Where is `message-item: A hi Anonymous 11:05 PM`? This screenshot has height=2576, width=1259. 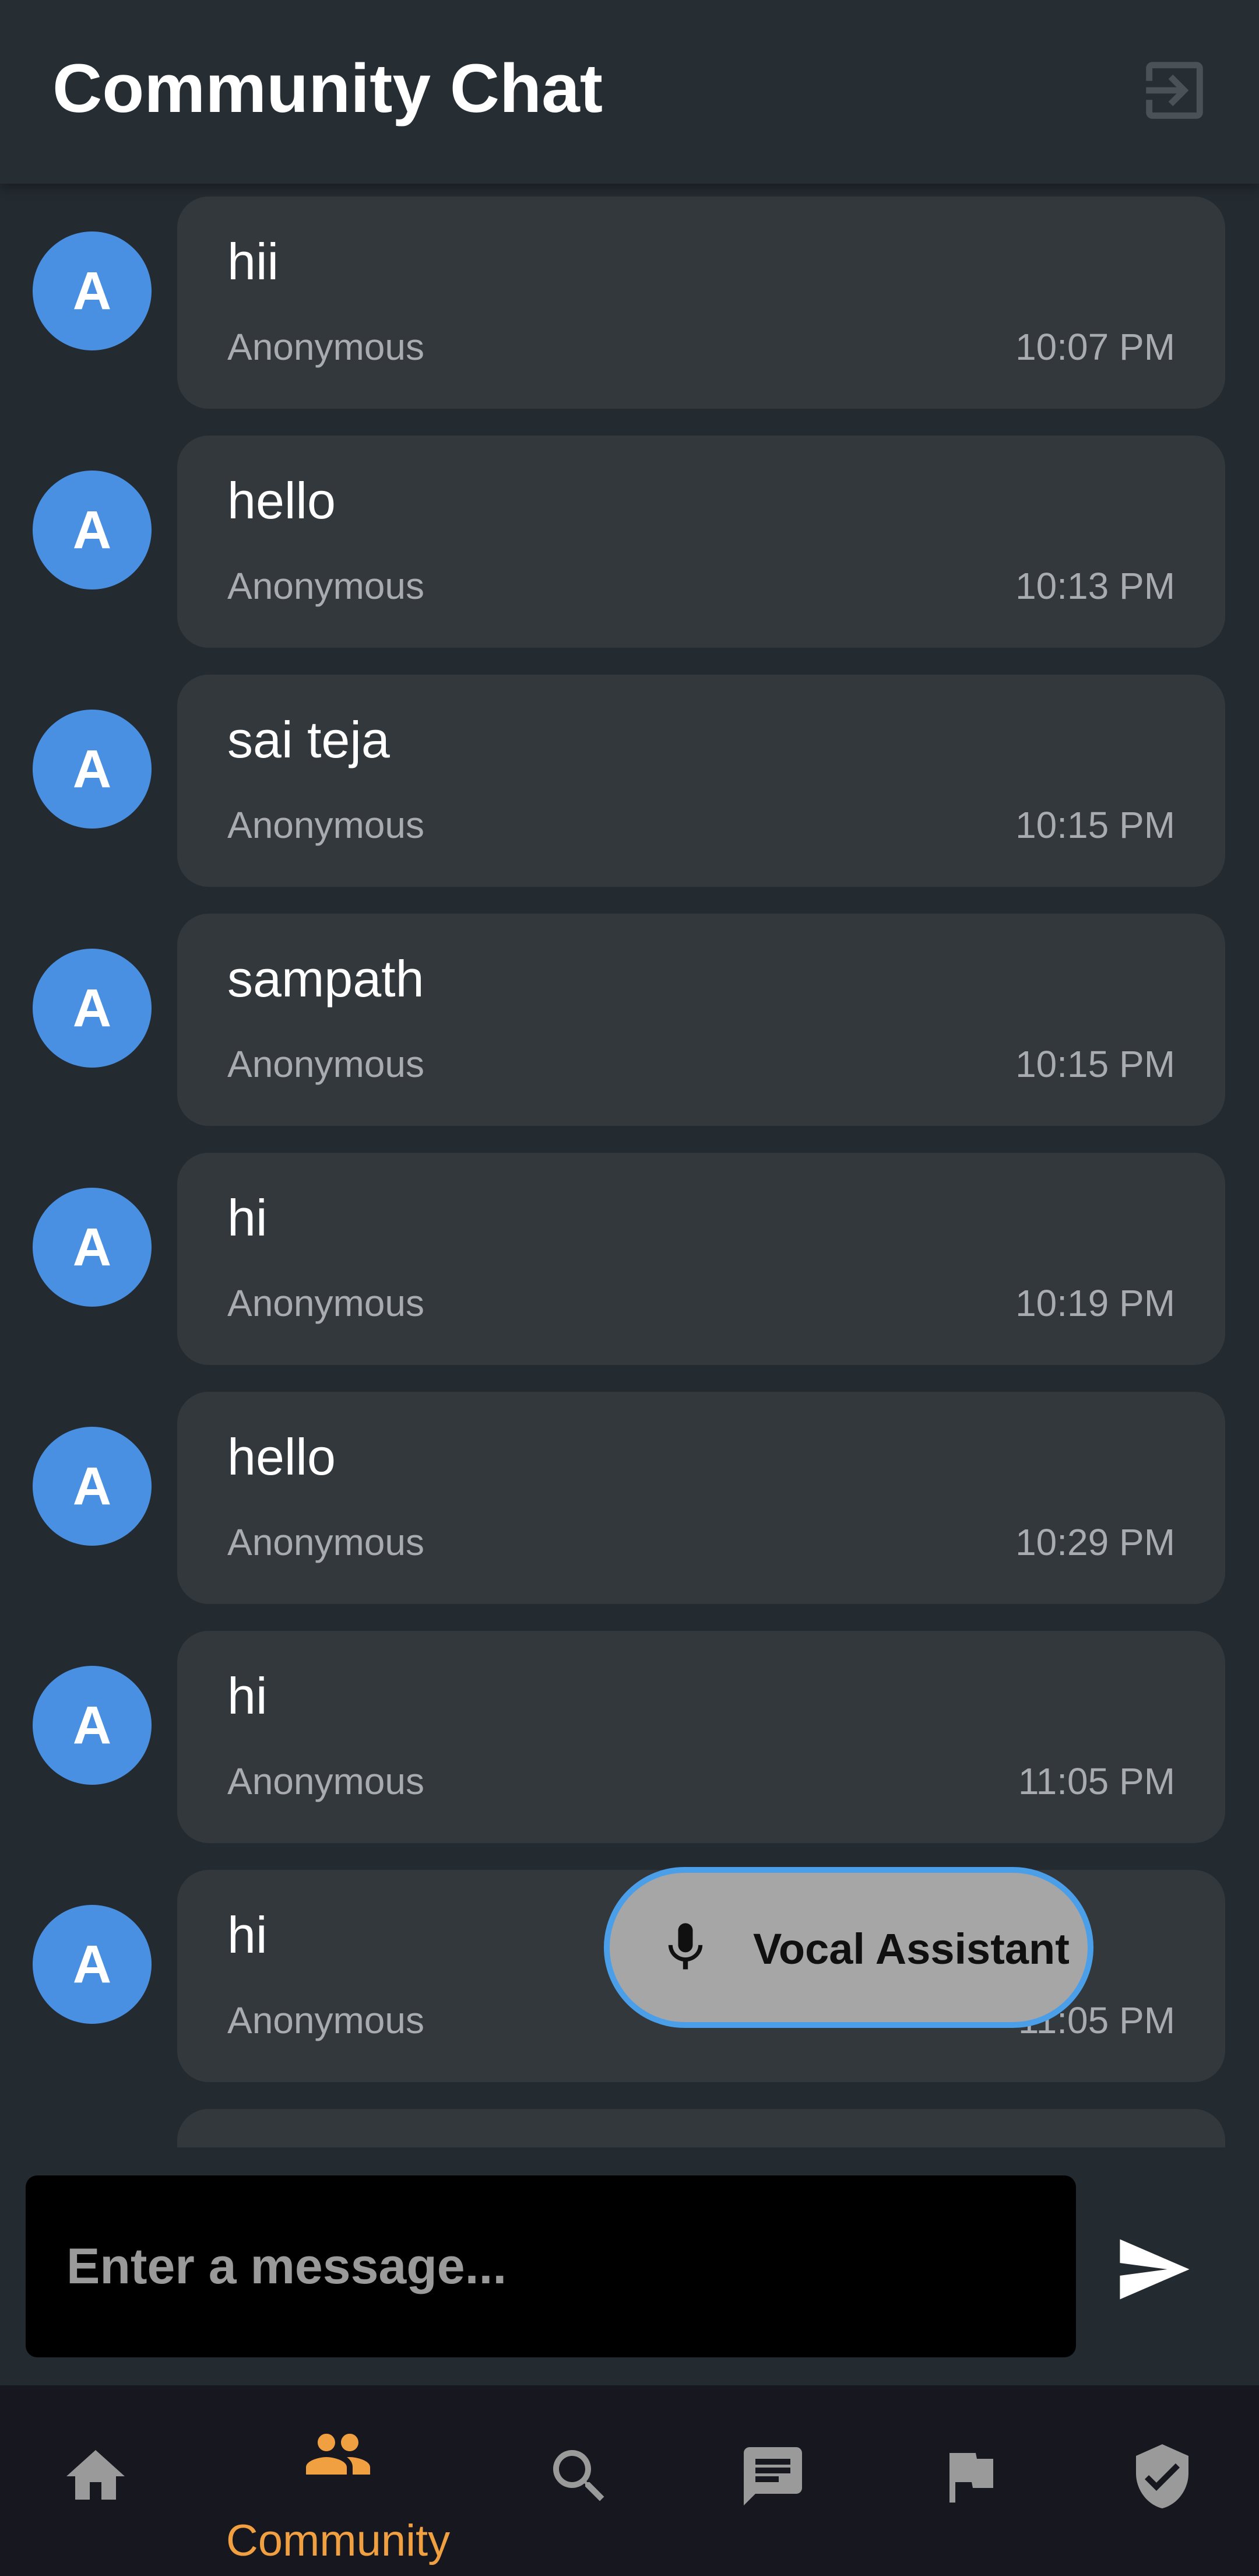
message-item: A hi Anonymous 11:05 PM is located at coordinates (629, 1730).